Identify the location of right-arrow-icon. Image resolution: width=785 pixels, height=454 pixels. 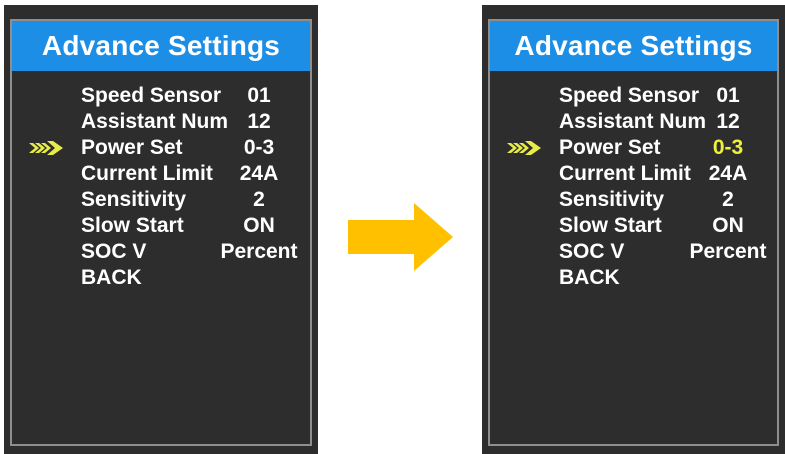
(400, 237).